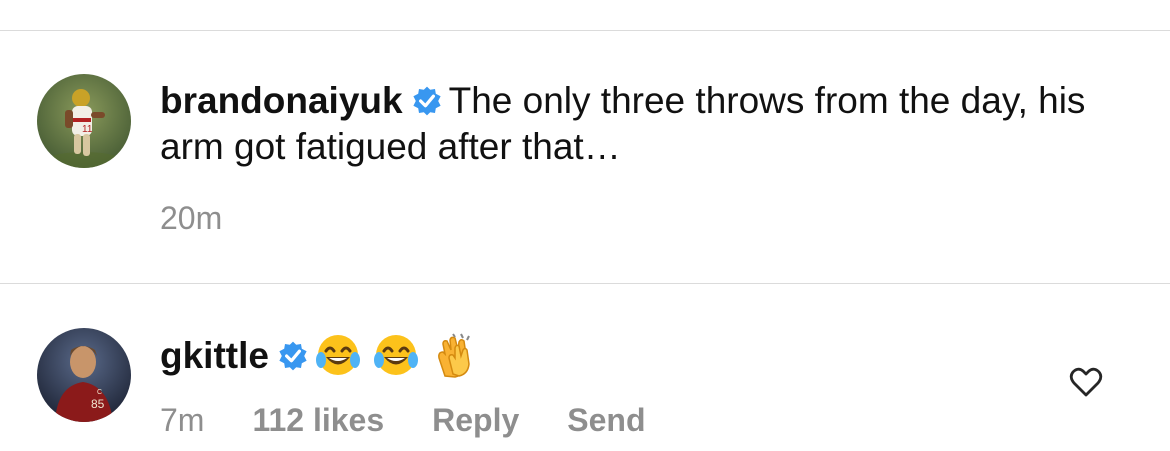 This screenshot has width=1170, height=451. Describe the element at coordinates (318, 420) in the screenshot. I see `likes-count-link: 112 likes` at that location.